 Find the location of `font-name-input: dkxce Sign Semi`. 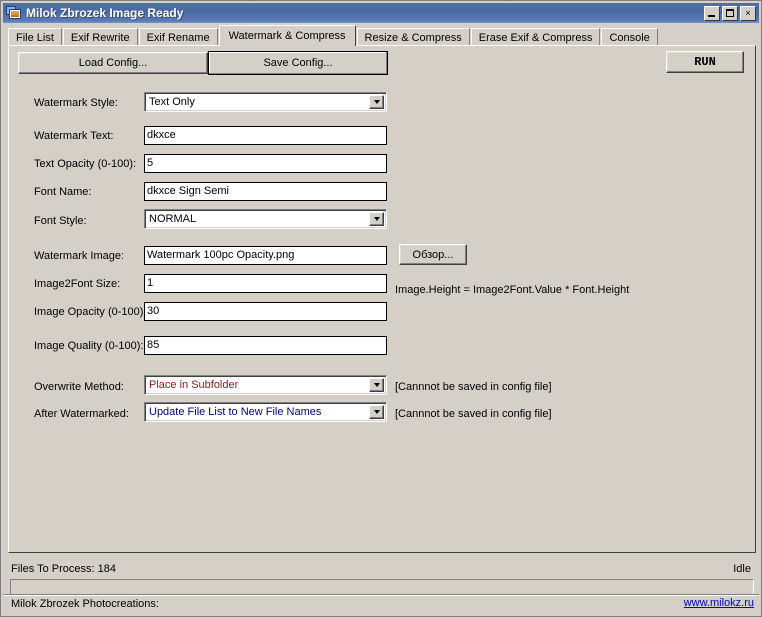

font-name-input: dkxce Sign Semi is located at coordinates (265, 191).